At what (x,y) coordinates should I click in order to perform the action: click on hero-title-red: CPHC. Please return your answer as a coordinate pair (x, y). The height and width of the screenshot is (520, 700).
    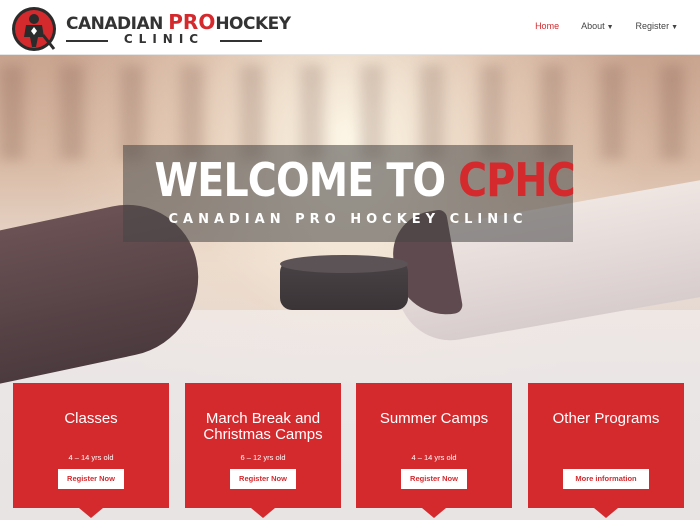
    Looking at the image, I should click on (517, 180).